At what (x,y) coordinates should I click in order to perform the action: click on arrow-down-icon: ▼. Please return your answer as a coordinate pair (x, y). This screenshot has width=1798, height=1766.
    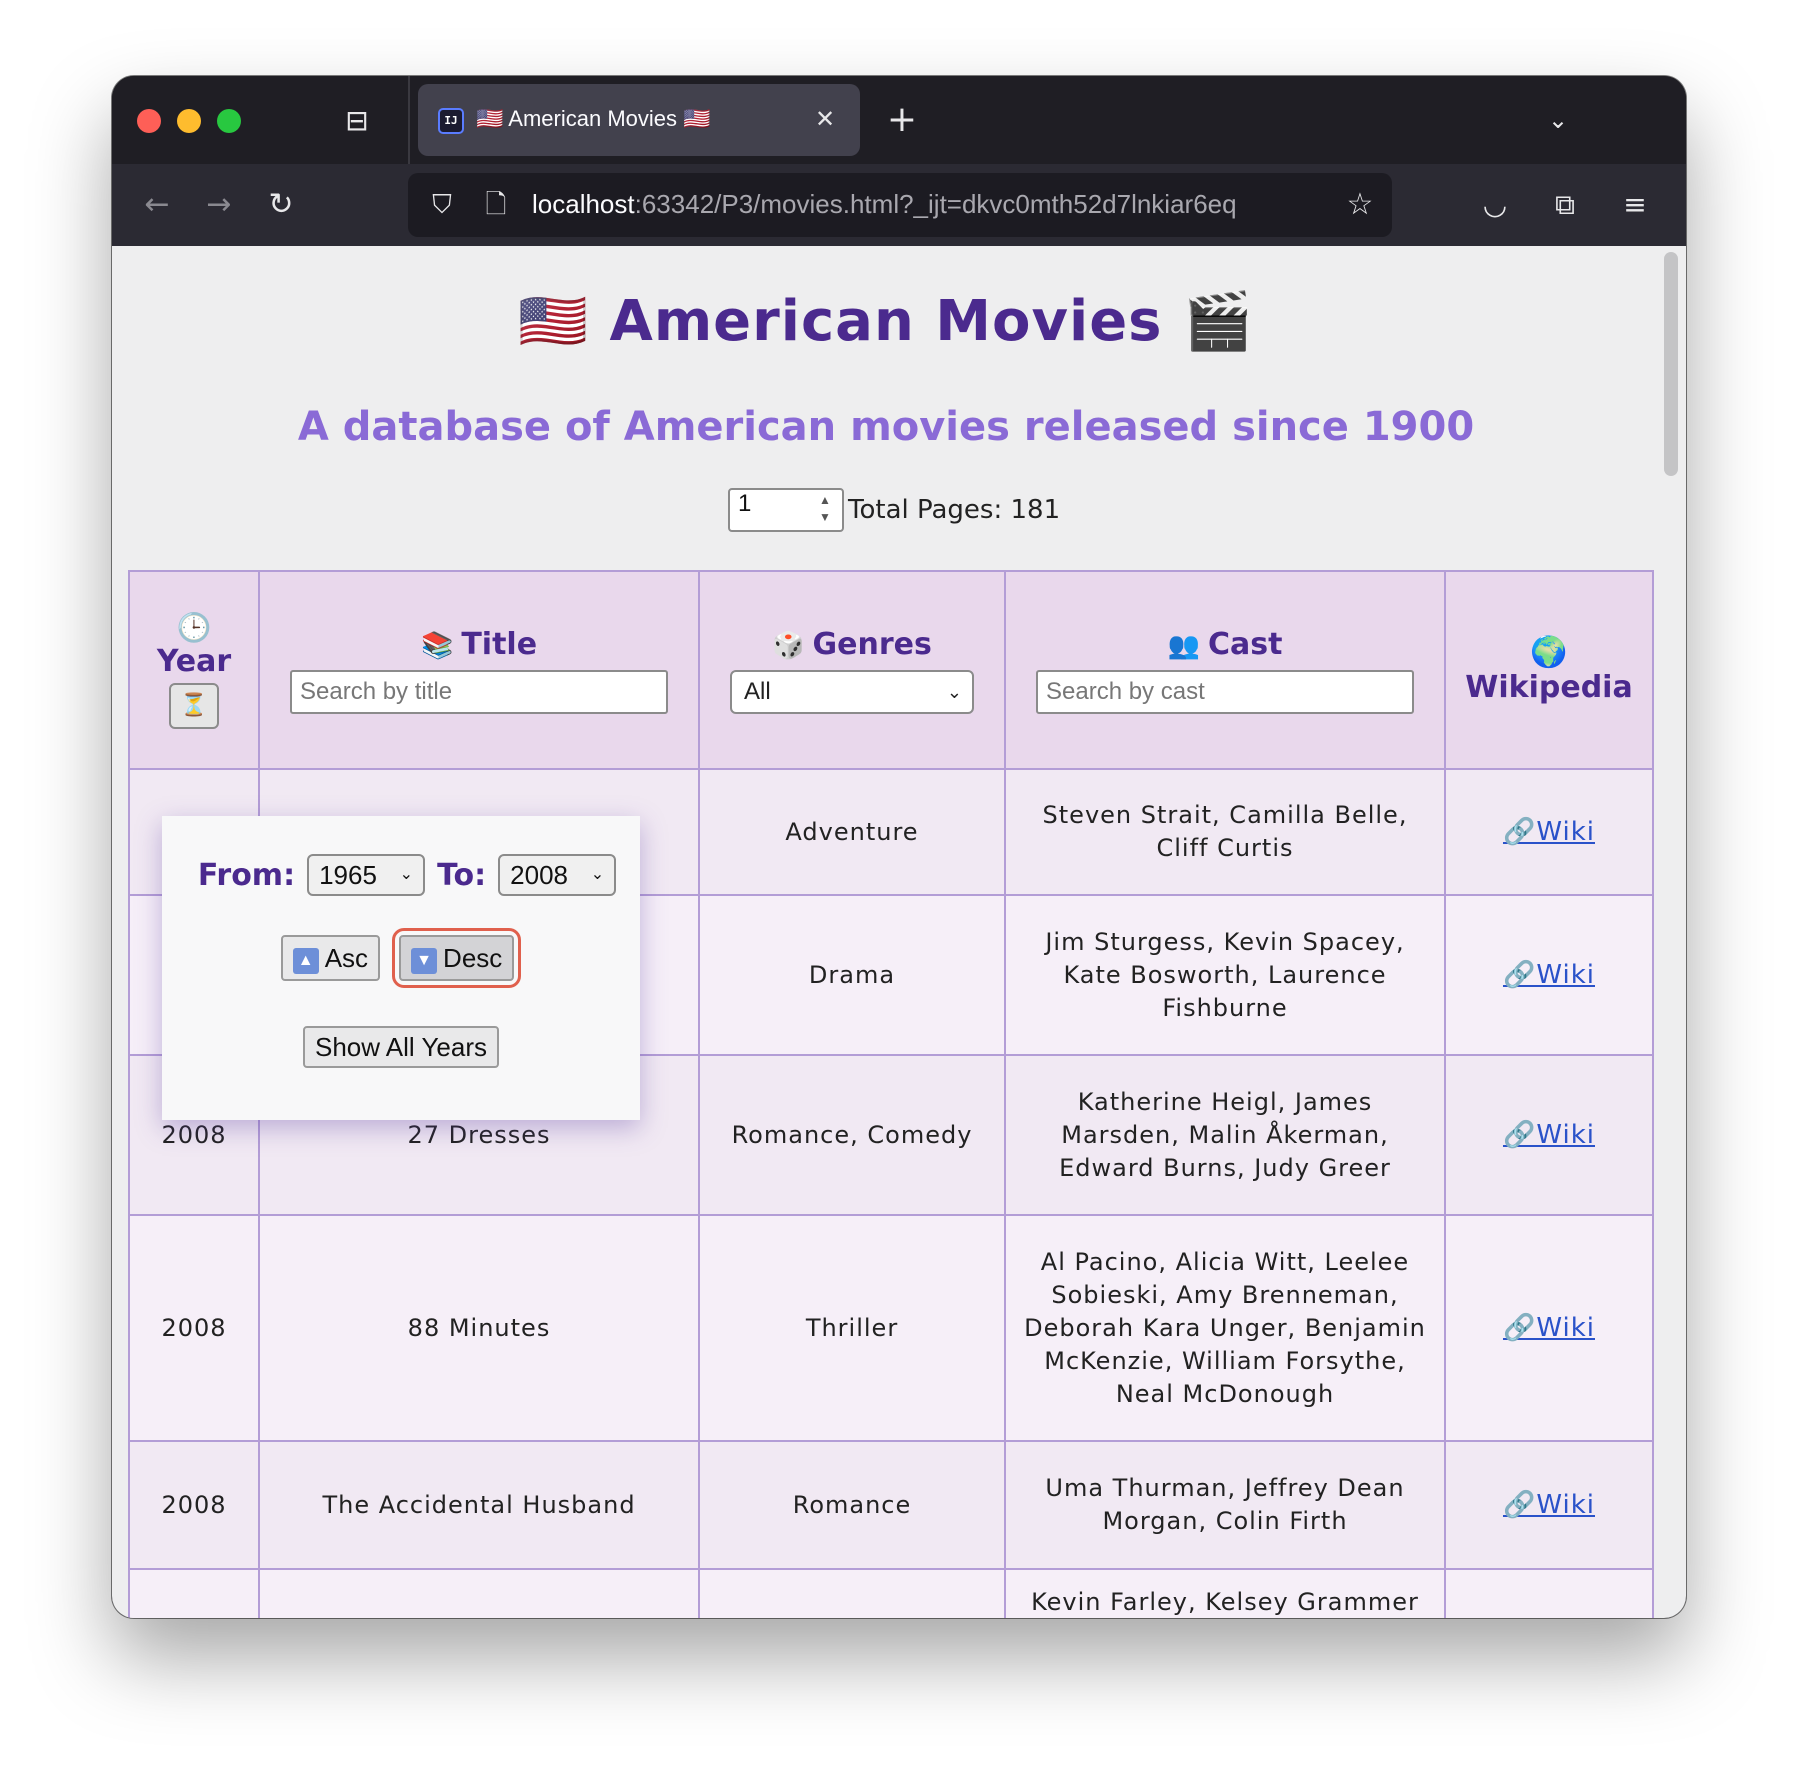
    Looking at the image, I should click on (424, 961).